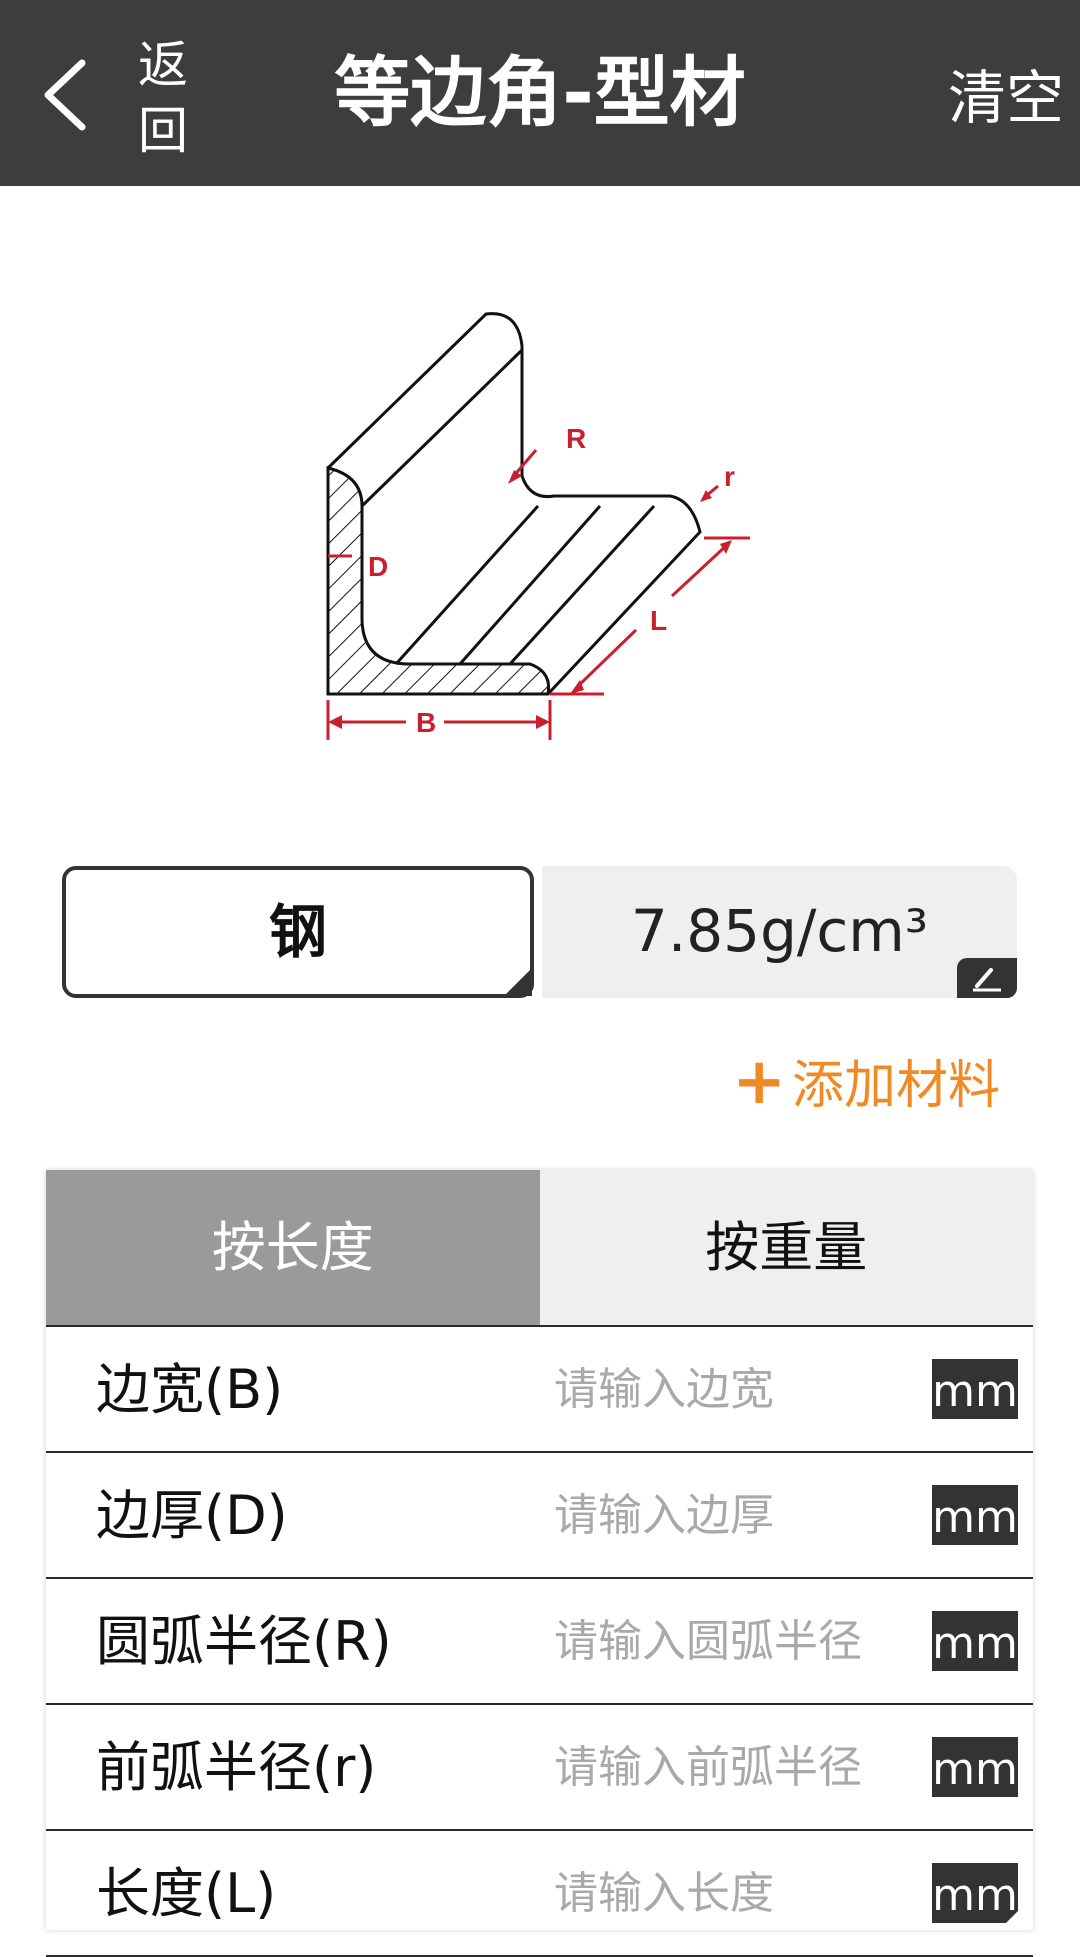 This screenshot has width=1080, height=1957. What do you see at coordinates (895, 1086) in the screenshot?
I see `add-material-label: 添加材料` at bounding box center [895, 1086].